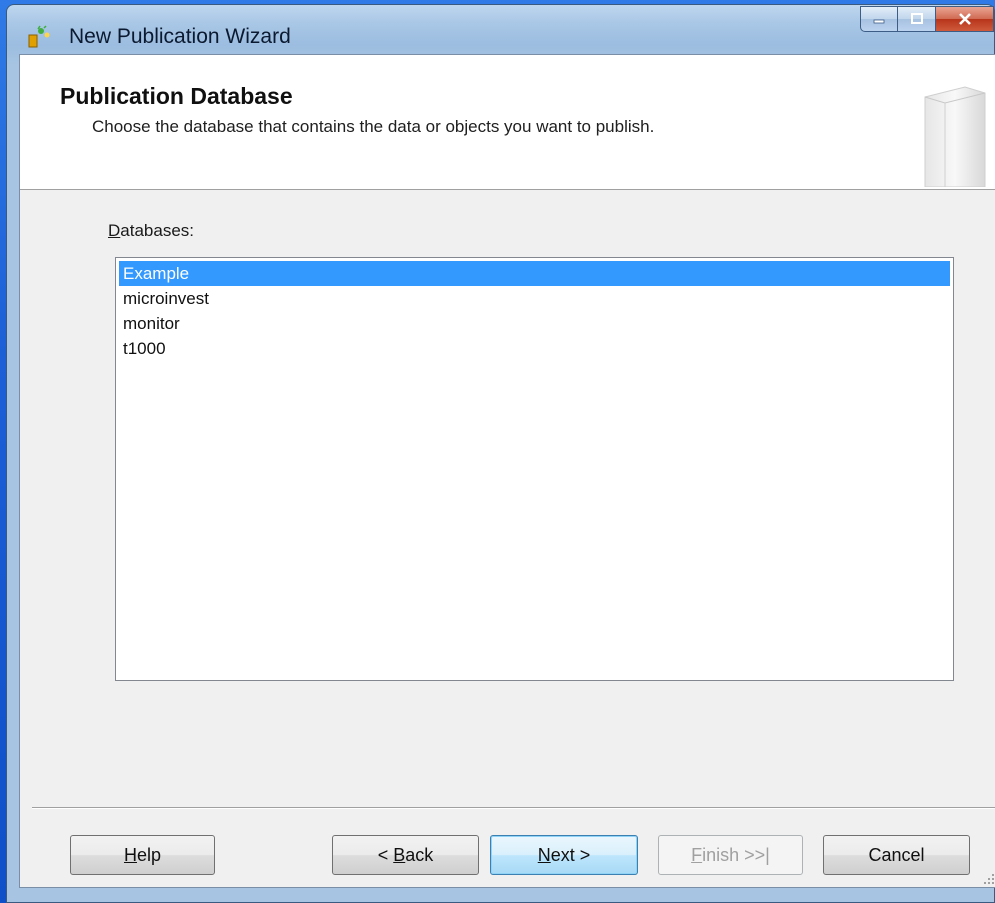  What do you see at coordinates (534, 323) in the screenshot?
I see `list-item: monitor` at bounding box center [534, 323].